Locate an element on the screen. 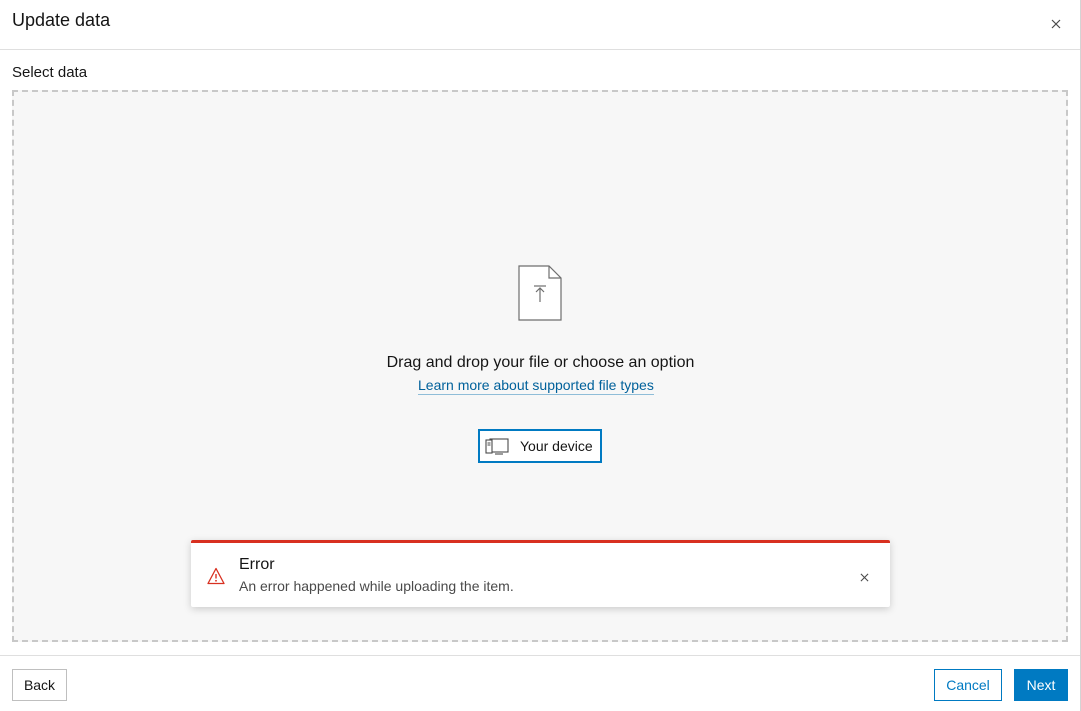 The width and height of the screenshot is (1081, 711). back-button: Back is located at coordinates (39, 685).